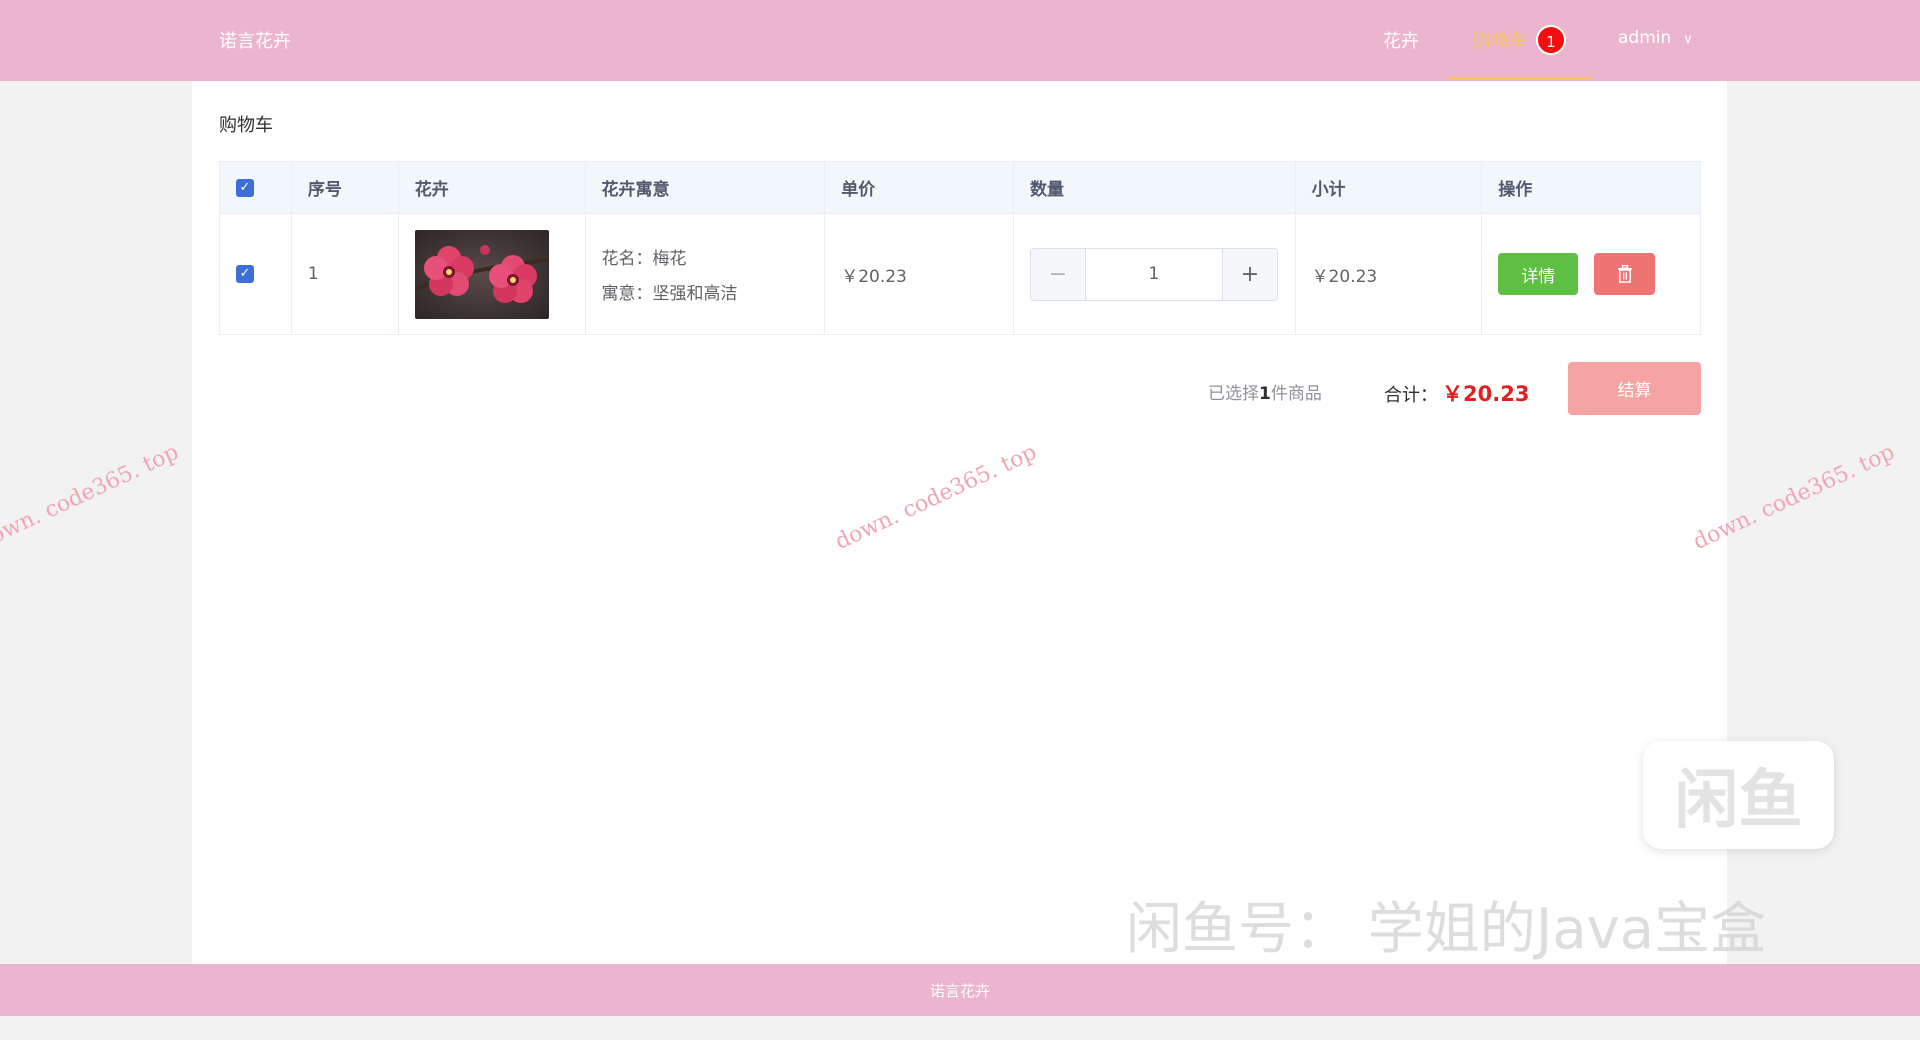 This screenshot has width=1920, height=1040. I want to click on column-header-flower: 花卉, so click(492, 187).